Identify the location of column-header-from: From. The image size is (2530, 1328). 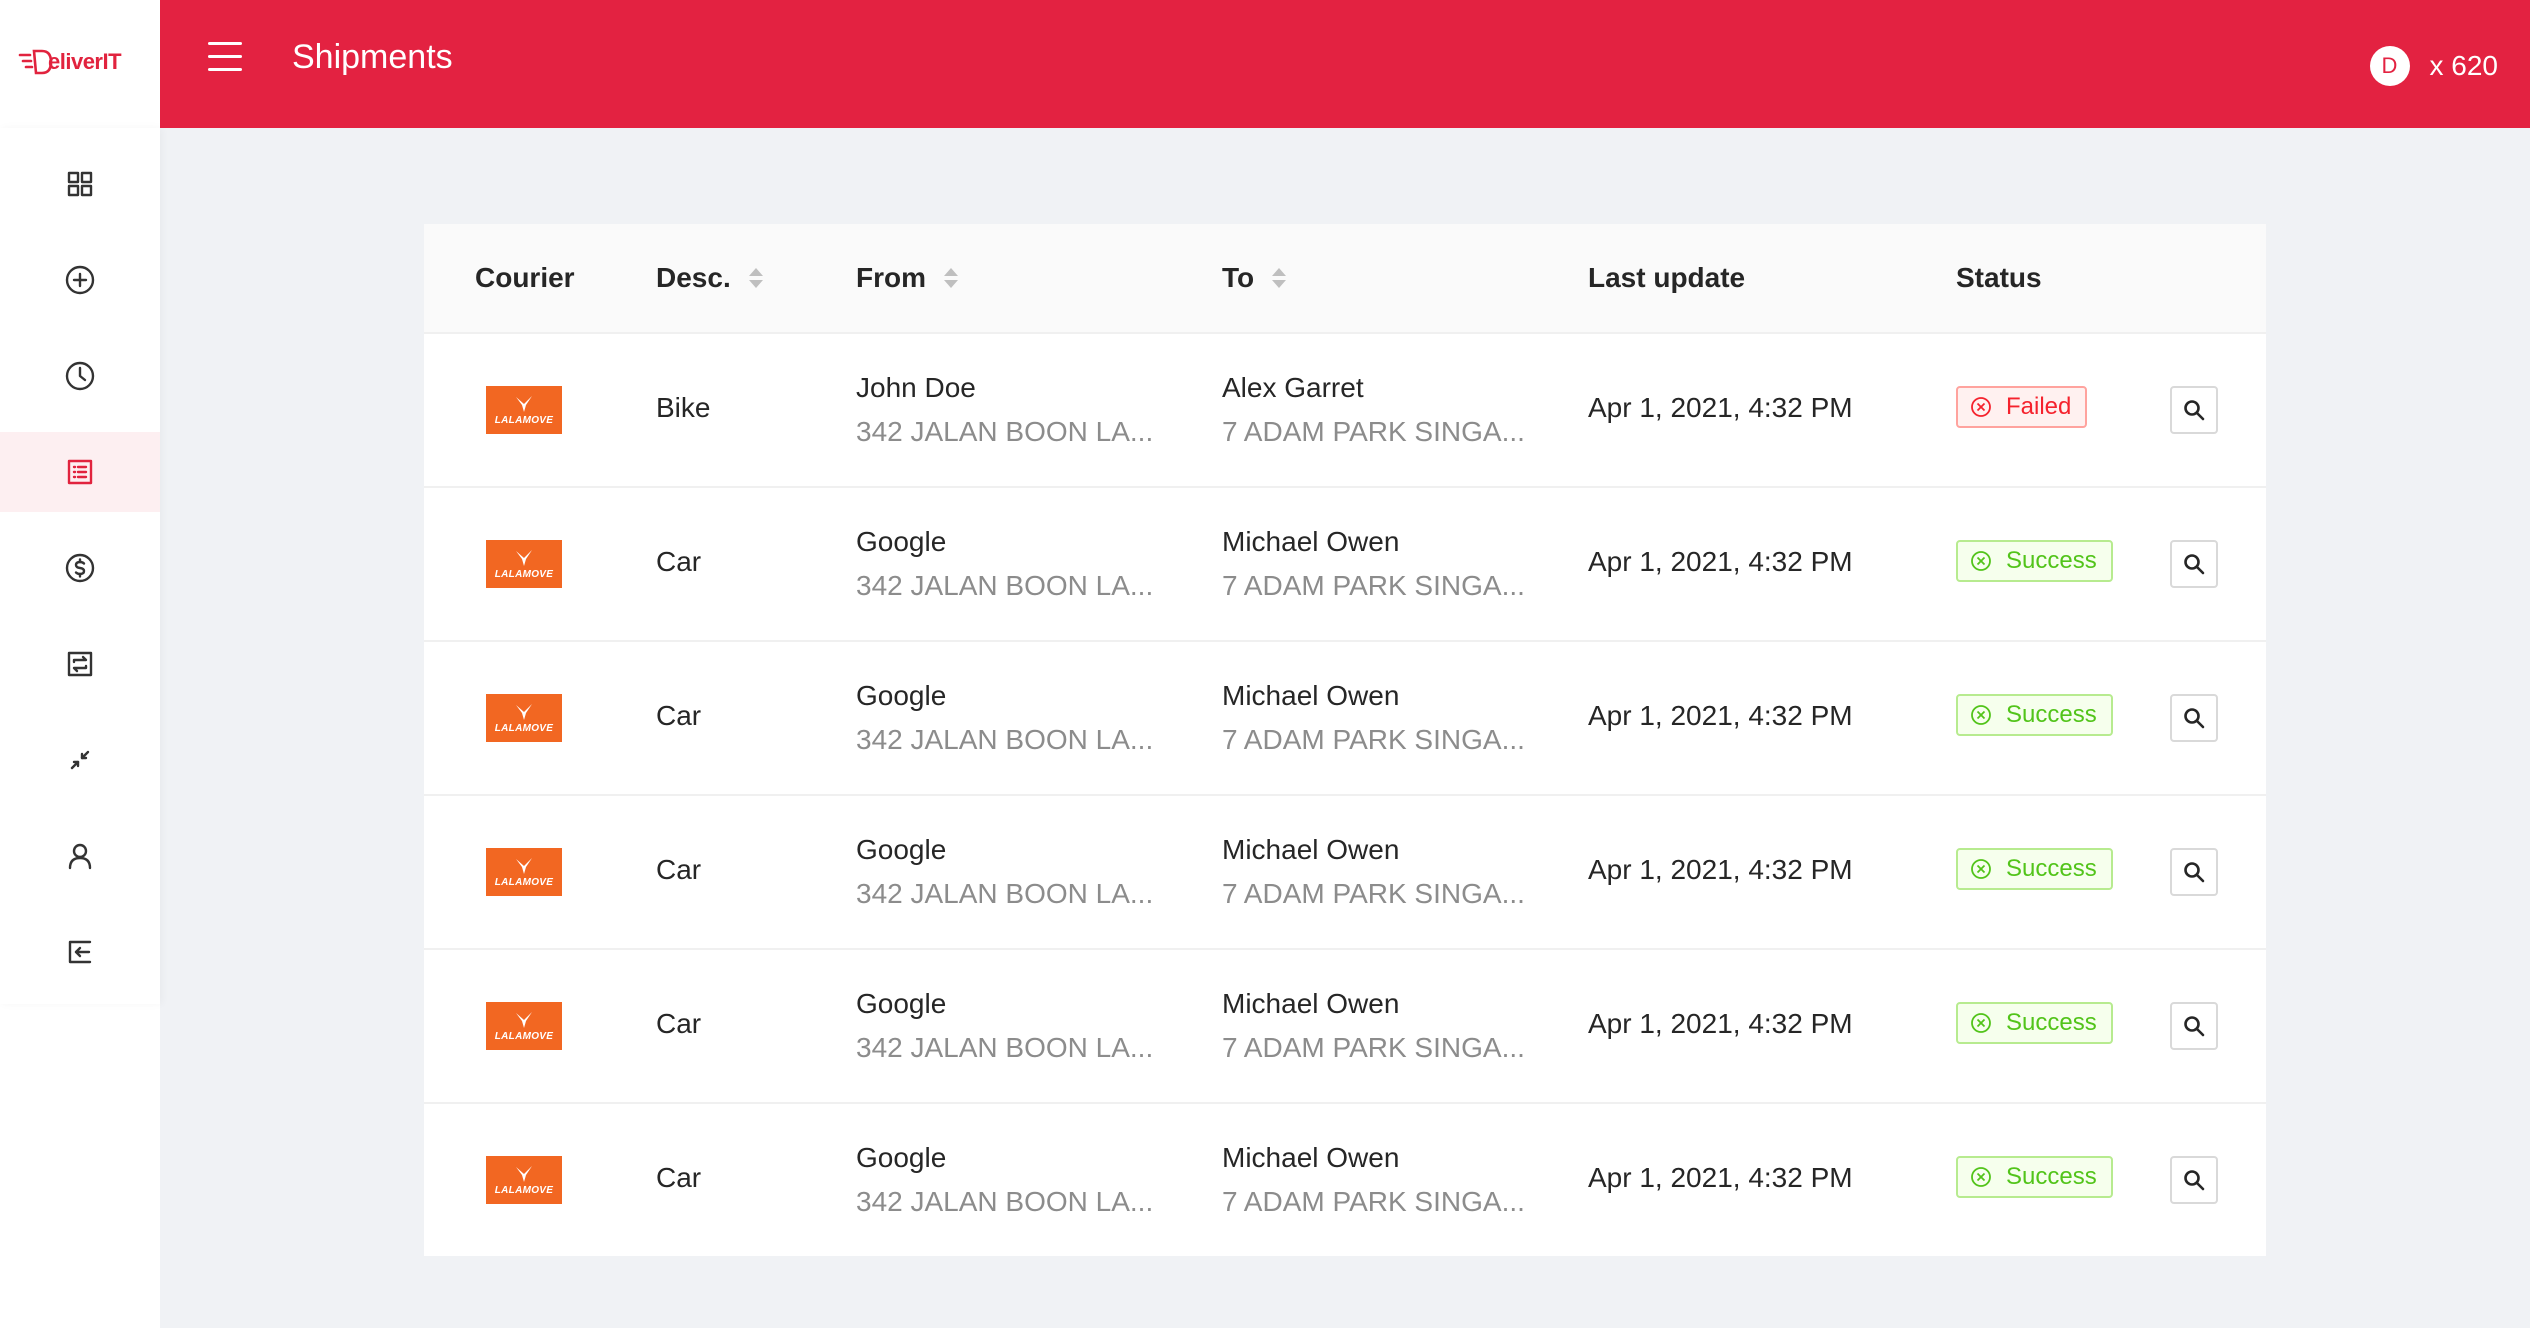
(907, 278).